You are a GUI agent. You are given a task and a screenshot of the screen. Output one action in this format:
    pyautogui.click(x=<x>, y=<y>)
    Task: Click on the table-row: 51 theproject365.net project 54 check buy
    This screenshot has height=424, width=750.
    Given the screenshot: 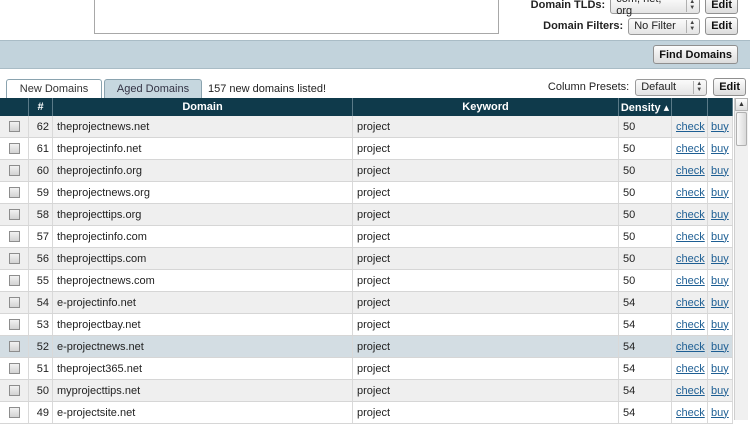 What is the action you would take?
    pyautogui.click(x=366, y=369)
    